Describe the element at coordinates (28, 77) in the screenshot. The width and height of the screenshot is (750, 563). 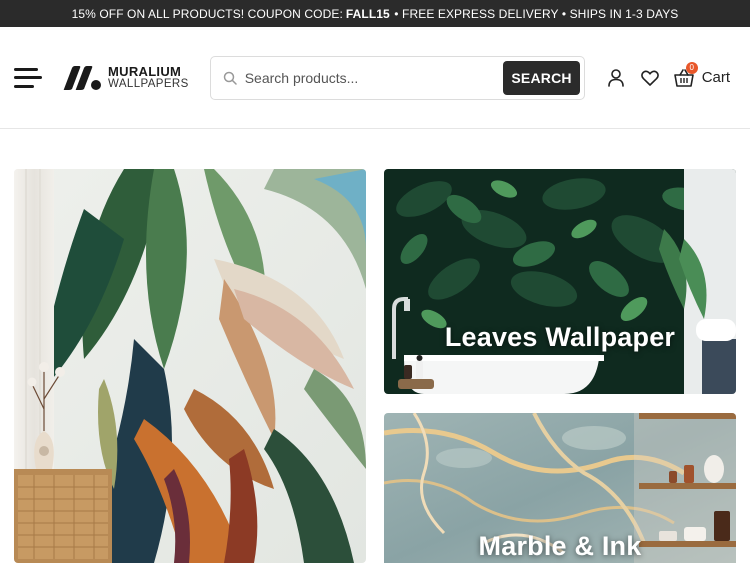
I see `menu-icon` at that location.